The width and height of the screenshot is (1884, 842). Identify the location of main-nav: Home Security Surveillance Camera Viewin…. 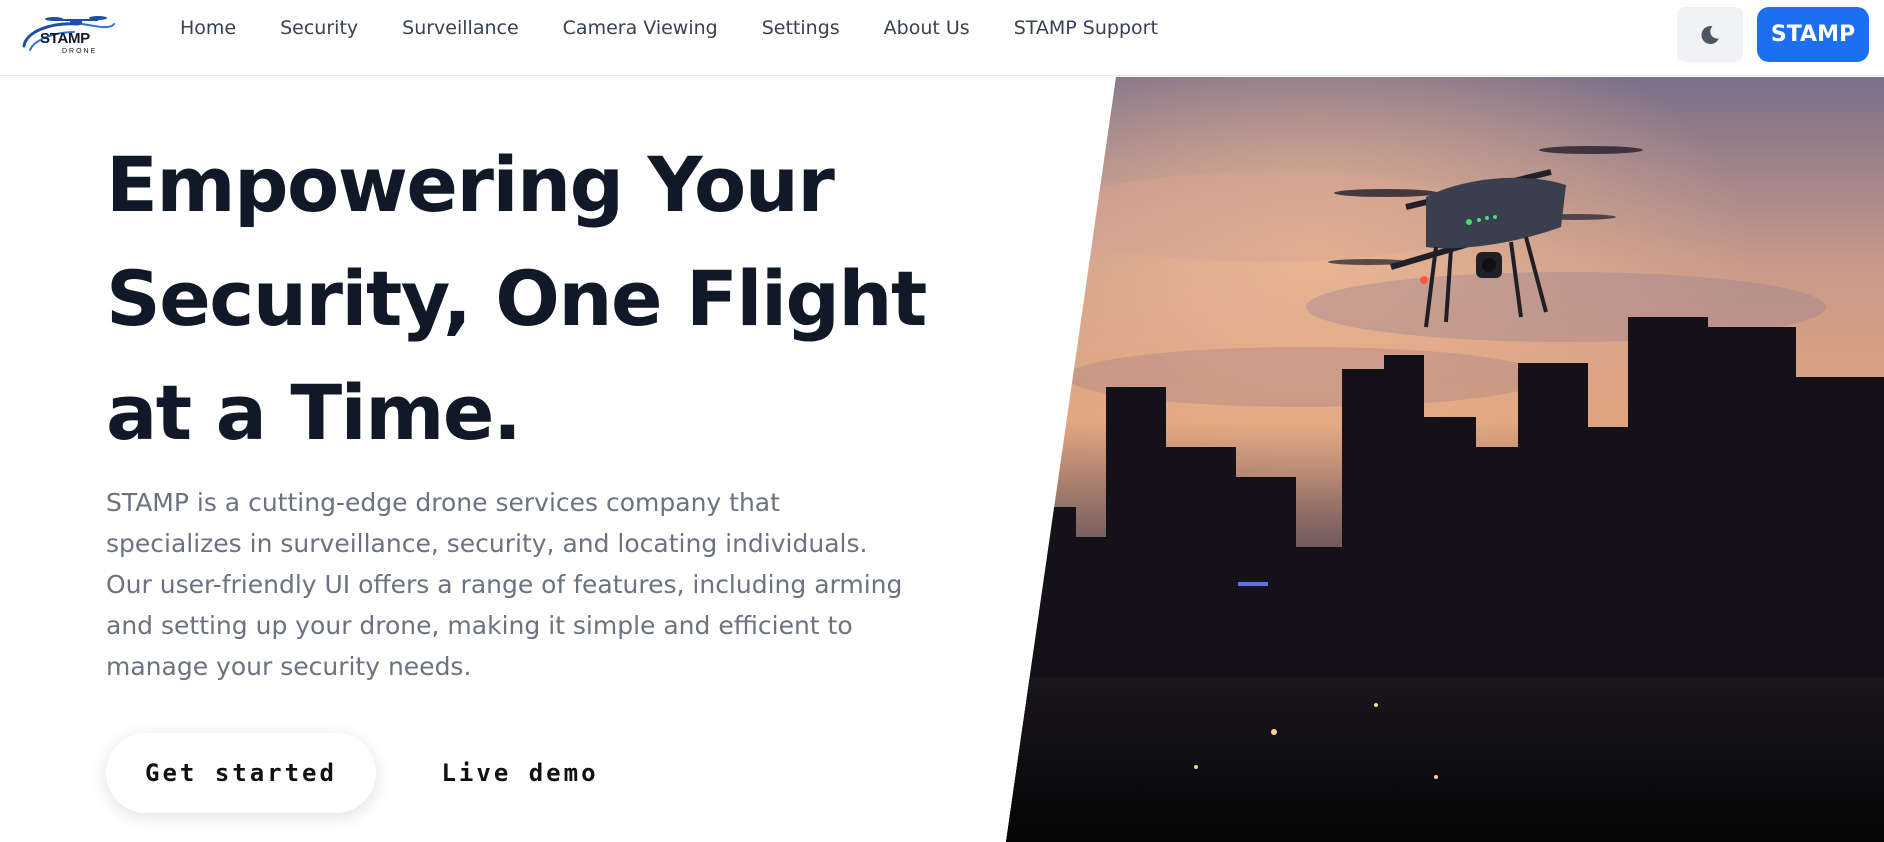
(669, 30).